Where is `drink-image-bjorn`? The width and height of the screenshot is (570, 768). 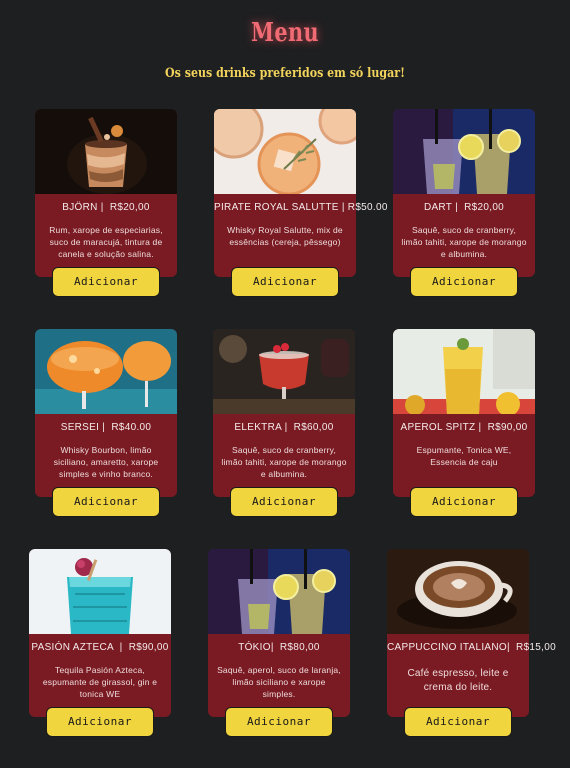
drink-image-bjorn is located at coordinates (106, 151).